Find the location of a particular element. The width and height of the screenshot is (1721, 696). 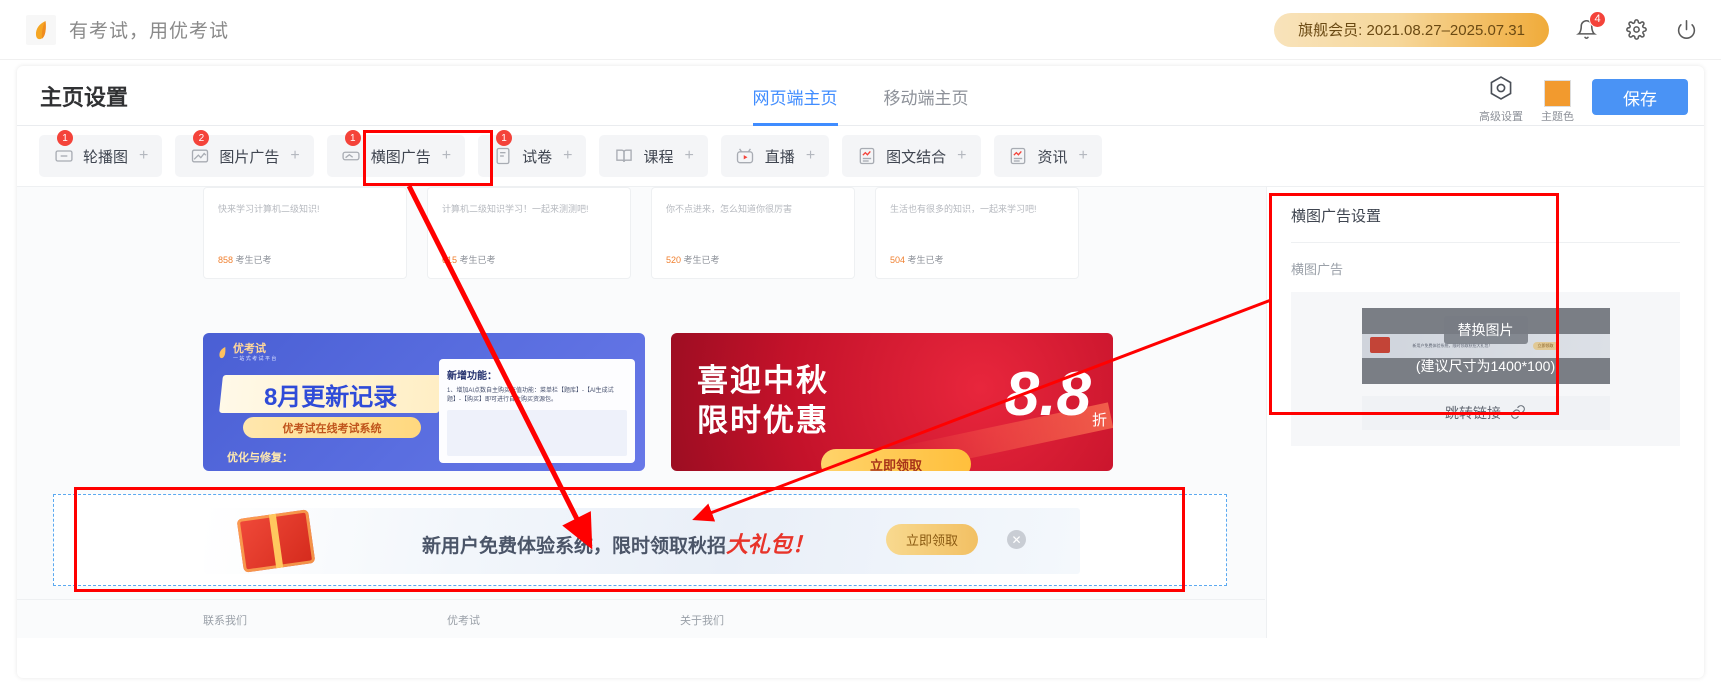

footer-item: 优考试 is located at coordinates (463, 625).